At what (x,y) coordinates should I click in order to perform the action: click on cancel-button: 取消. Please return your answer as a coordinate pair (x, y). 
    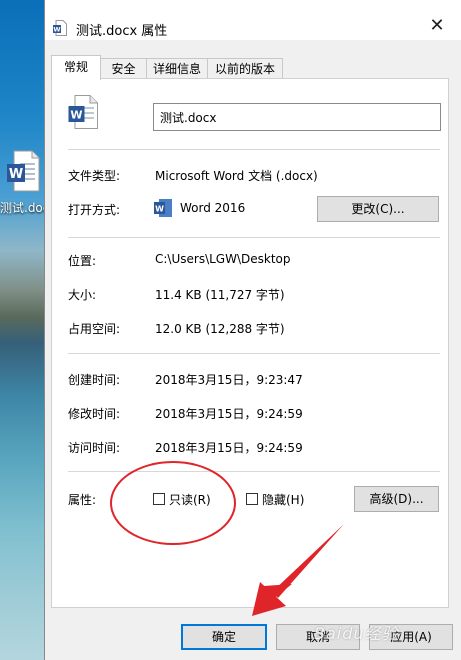
    Looking at the image, I should click on (318, 637).